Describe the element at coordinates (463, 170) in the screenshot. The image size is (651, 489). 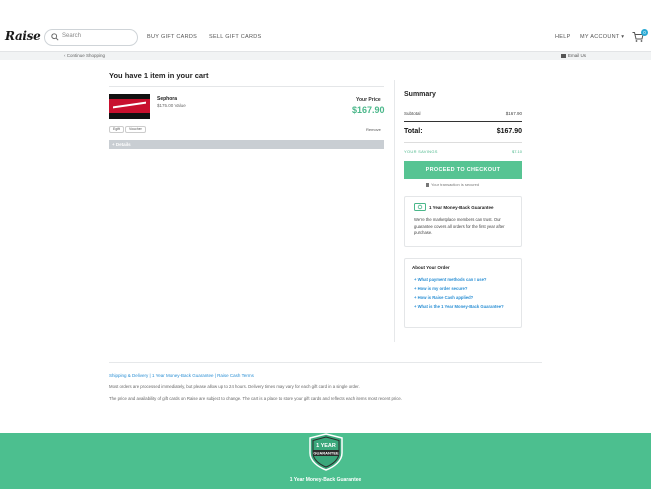
I see `proceed-to-checkout-button: PROCEED TO CHECKOUT` at that location.